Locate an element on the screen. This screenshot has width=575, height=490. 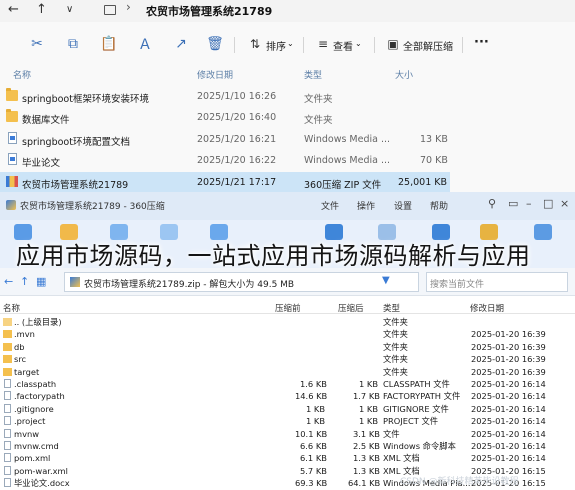
view-icon: ≡ is located at coordinates (323, 44).